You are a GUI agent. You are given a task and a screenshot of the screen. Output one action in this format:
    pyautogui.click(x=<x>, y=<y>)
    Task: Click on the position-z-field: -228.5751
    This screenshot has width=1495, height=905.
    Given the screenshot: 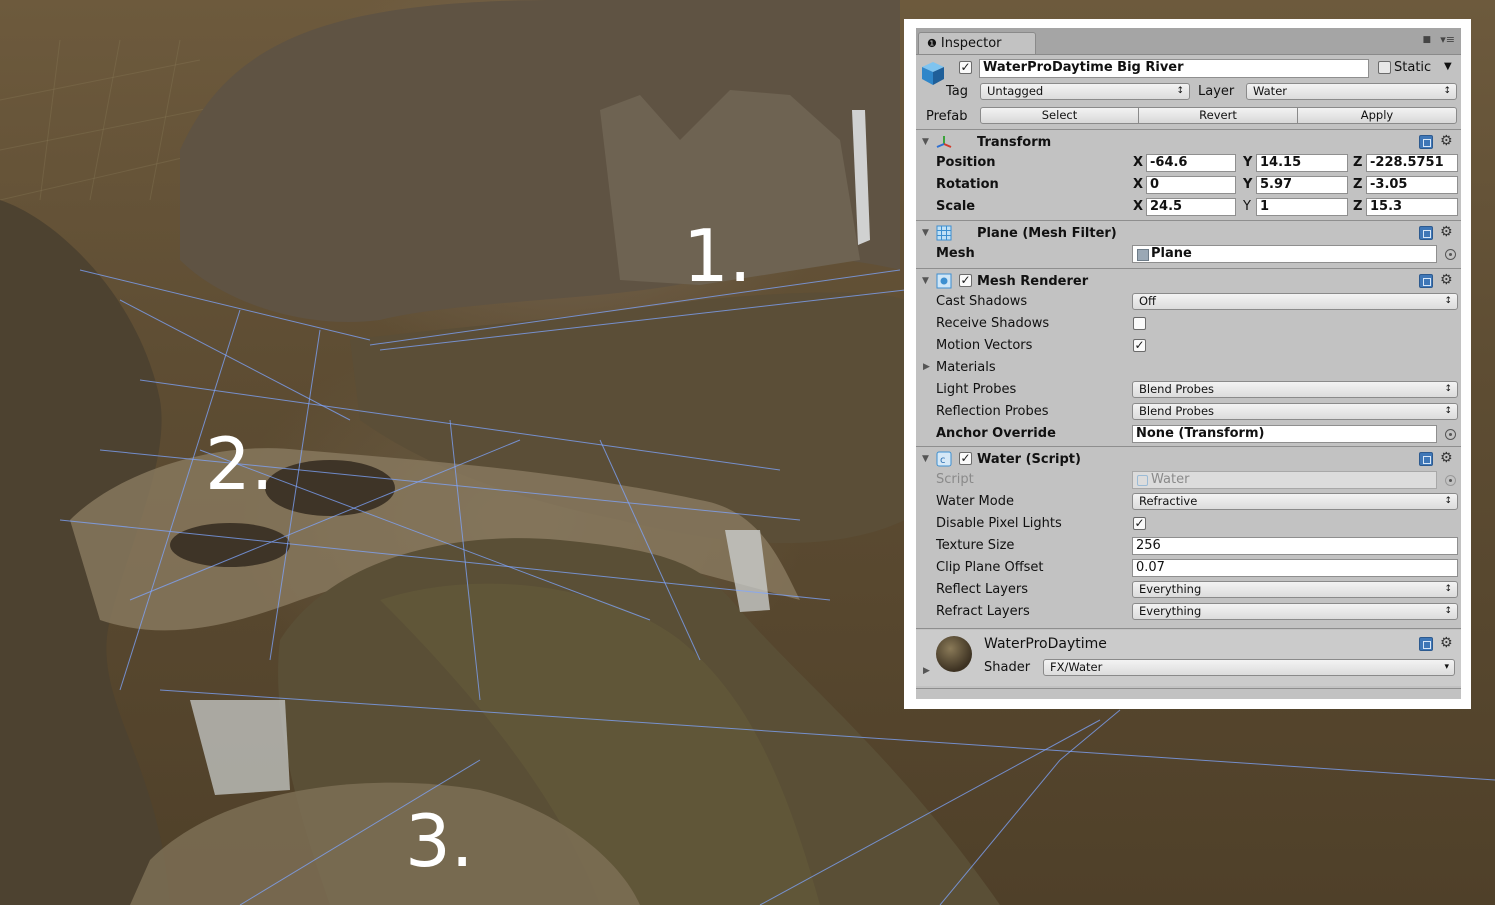 What is the action you would take?
    pyautogui.click(x=1412, y=163)
    